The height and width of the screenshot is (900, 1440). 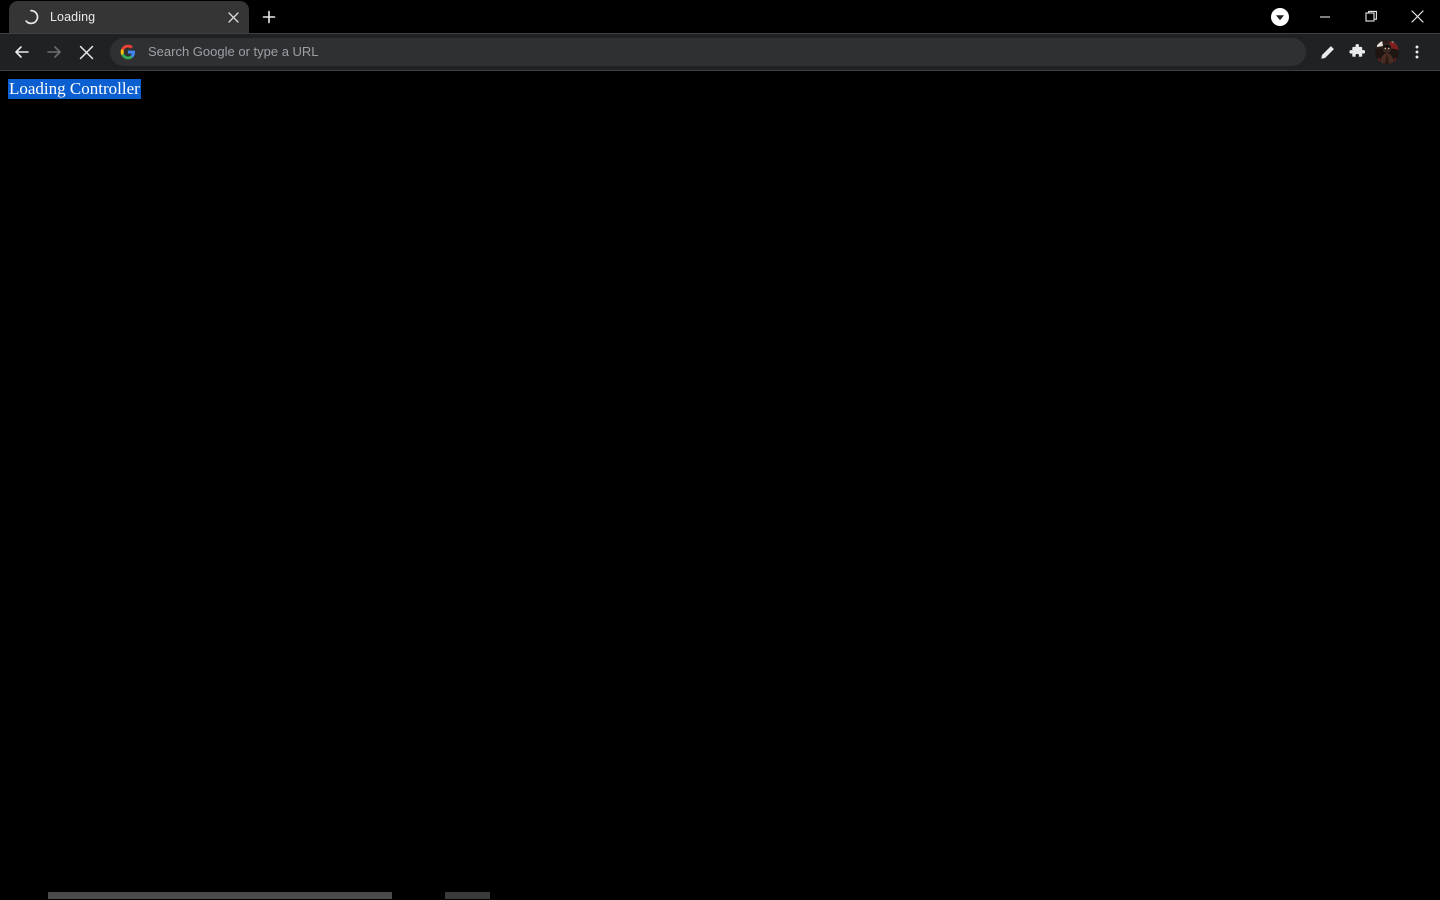 I want to click on tab-title: Loading, so click(x=73, y=17).